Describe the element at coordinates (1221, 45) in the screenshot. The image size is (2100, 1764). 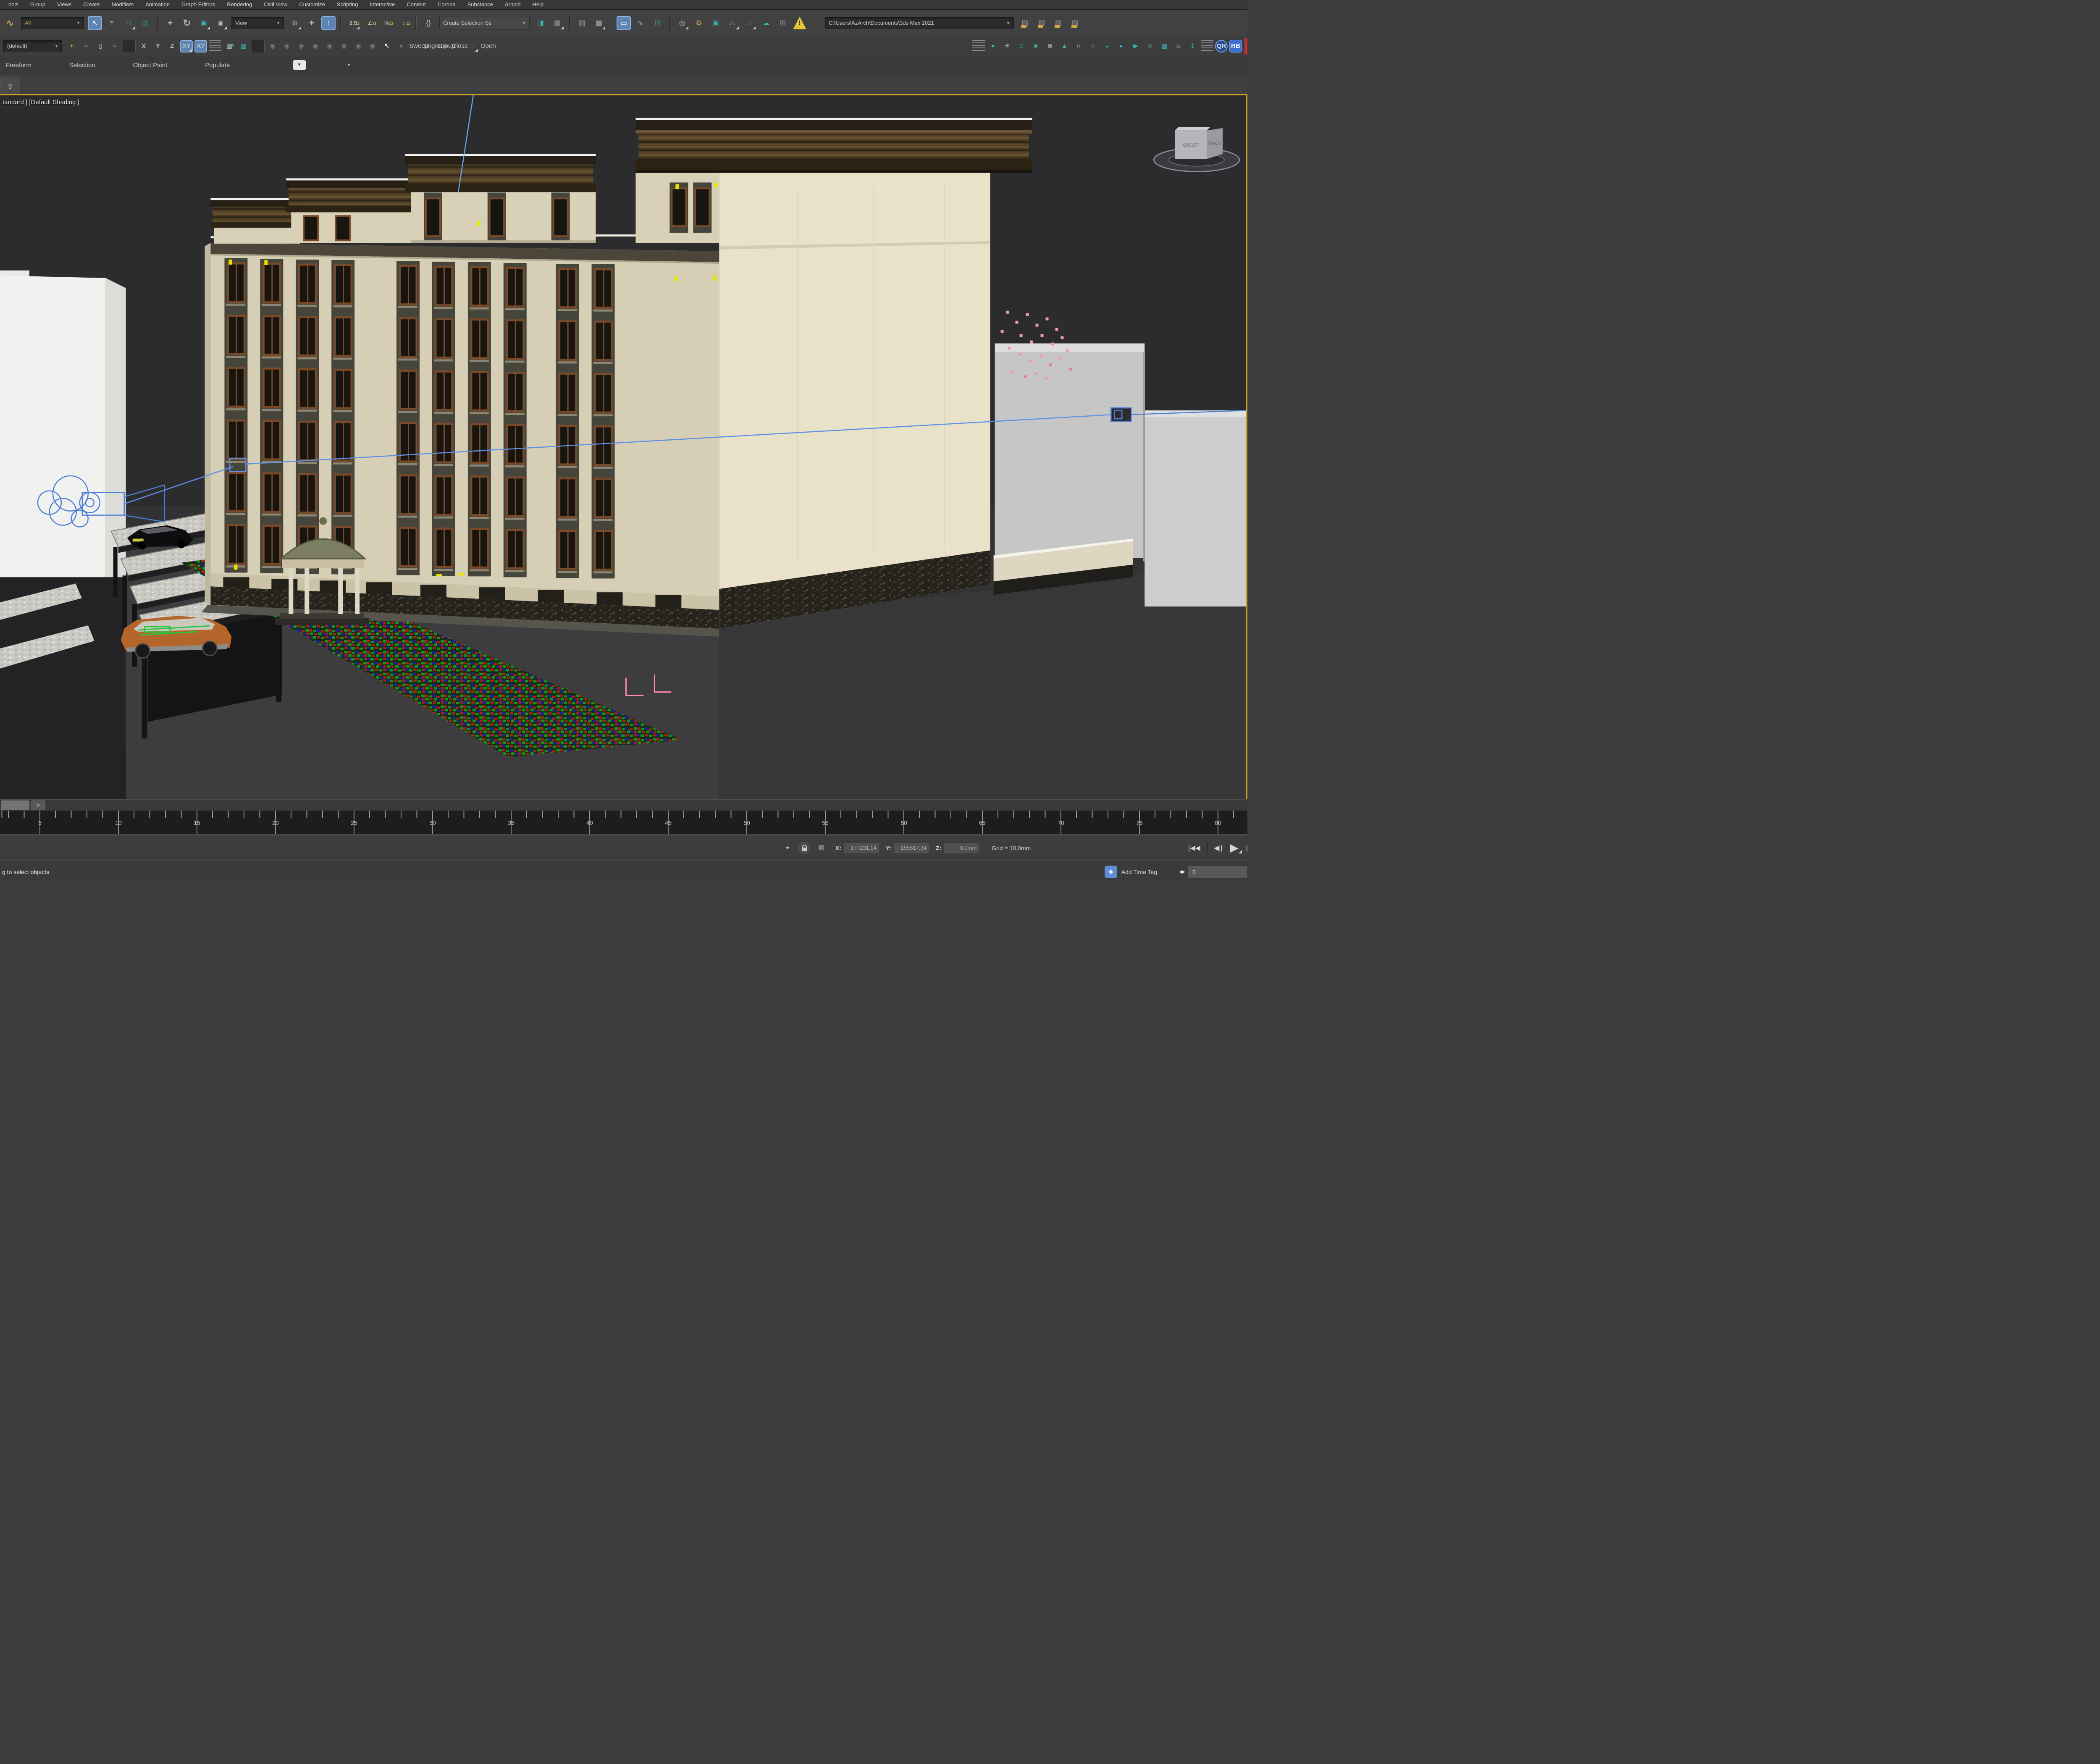
I see `qr-badge: QR` at that location.